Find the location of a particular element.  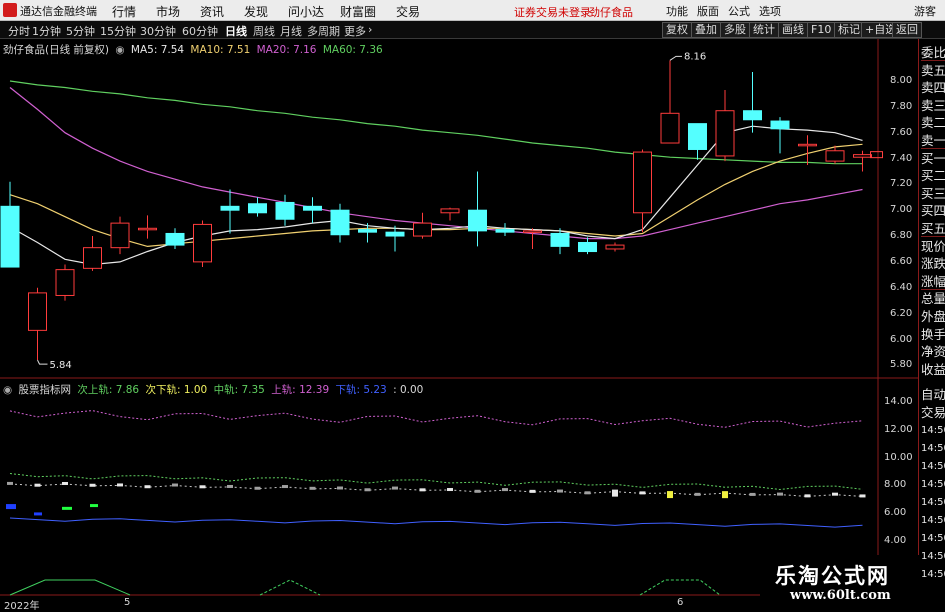

next-upper-value: 次上轨: 7.86 is located at coordinates (108, 390).